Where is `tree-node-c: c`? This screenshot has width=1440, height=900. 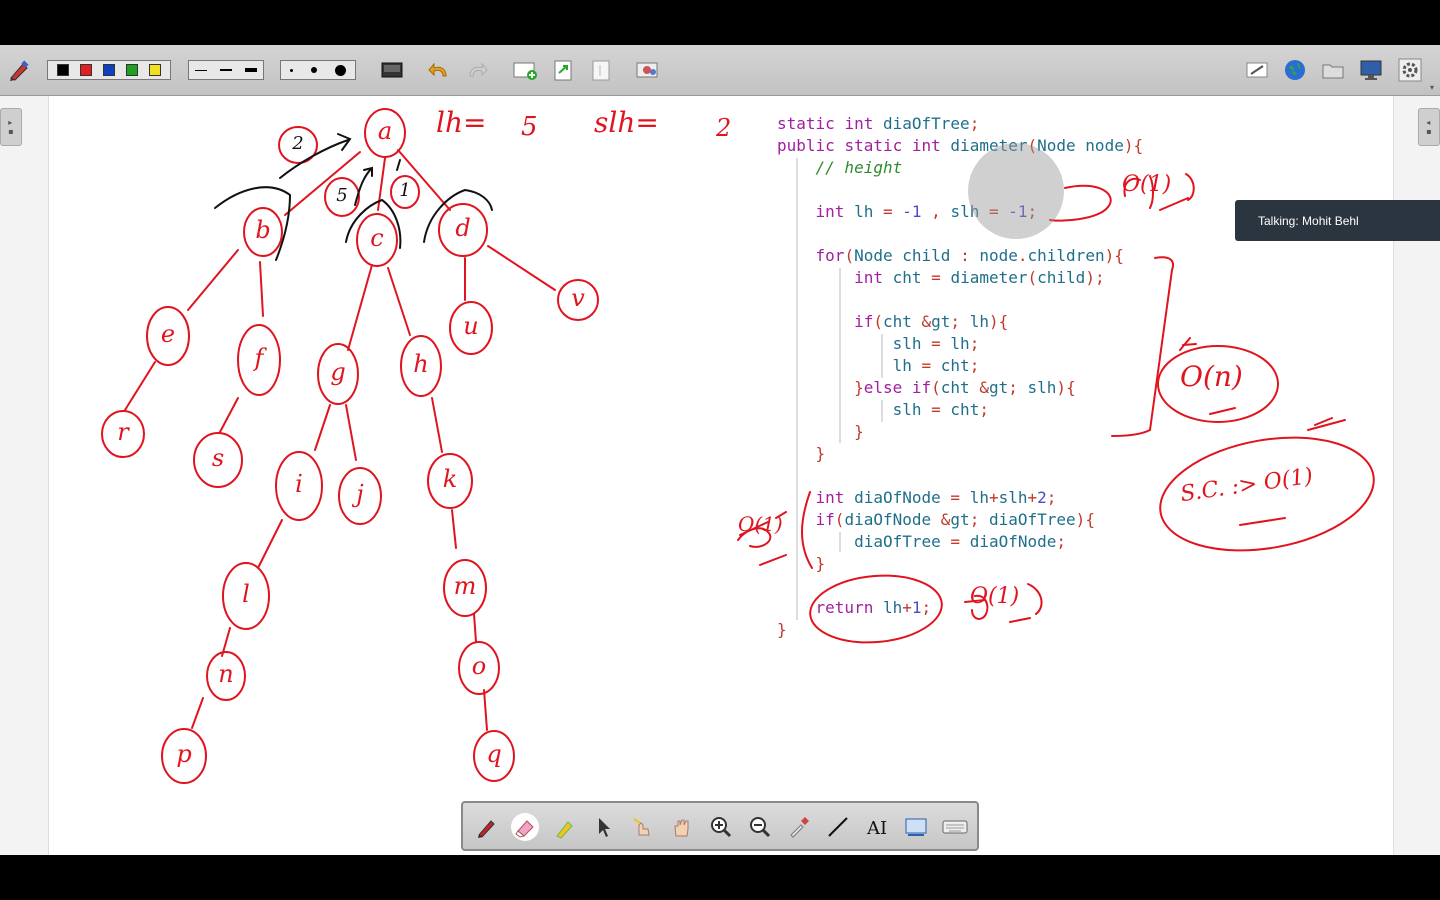
tree-node-c: c is located at coordinates (377, 238).